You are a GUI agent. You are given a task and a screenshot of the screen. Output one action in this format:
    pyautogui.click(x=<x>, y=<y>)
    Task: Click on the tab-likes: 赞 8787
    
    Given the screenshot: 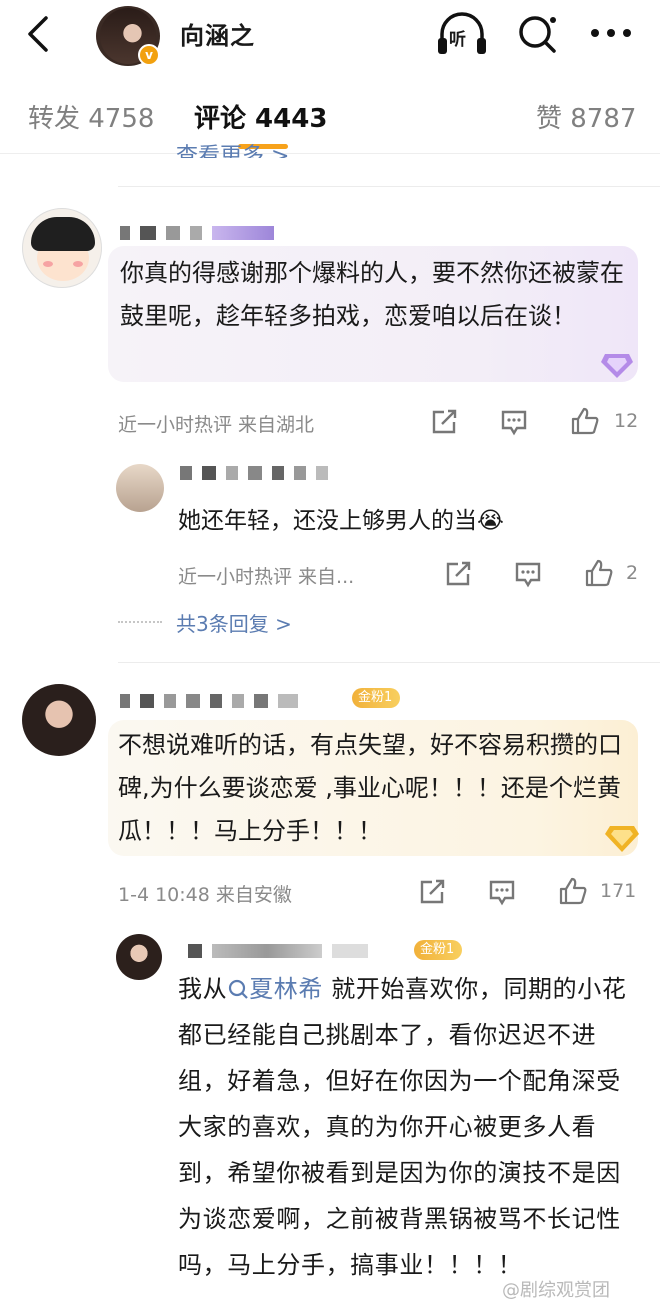 What is the action you would take?
    pyautogui.click(x=586, y=116)
    